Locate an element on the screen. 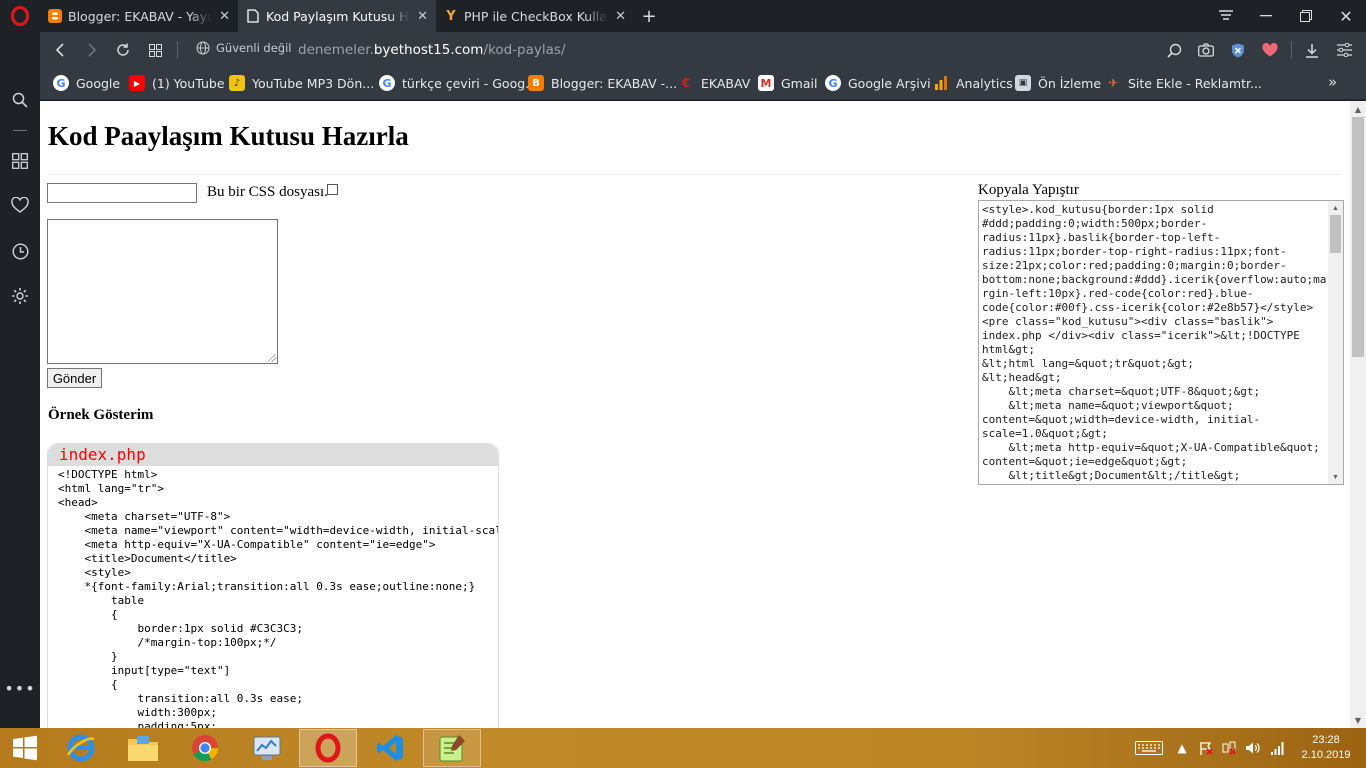  security-indicator: Güvenli değil is located at coordinates (243, 48).